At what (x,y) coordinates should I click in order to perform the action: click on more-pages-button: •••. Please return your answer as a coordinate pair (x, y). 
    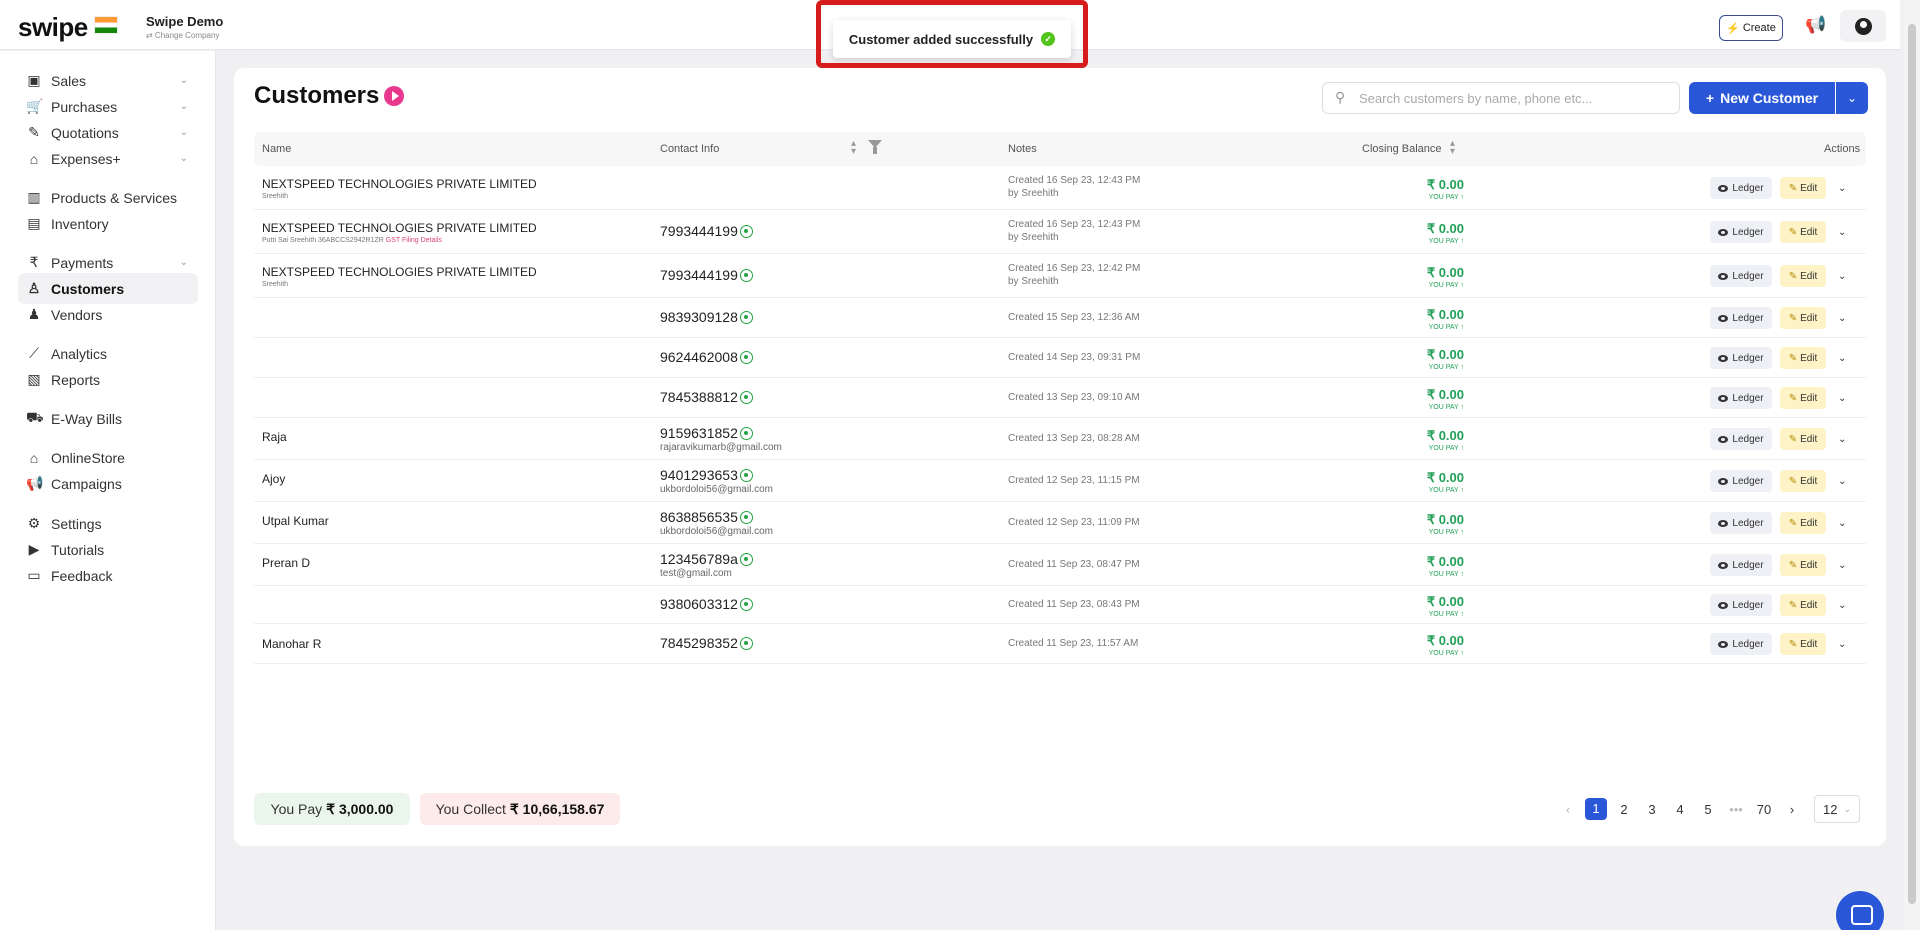
    Looking at the image, I should click on (1736, 809).